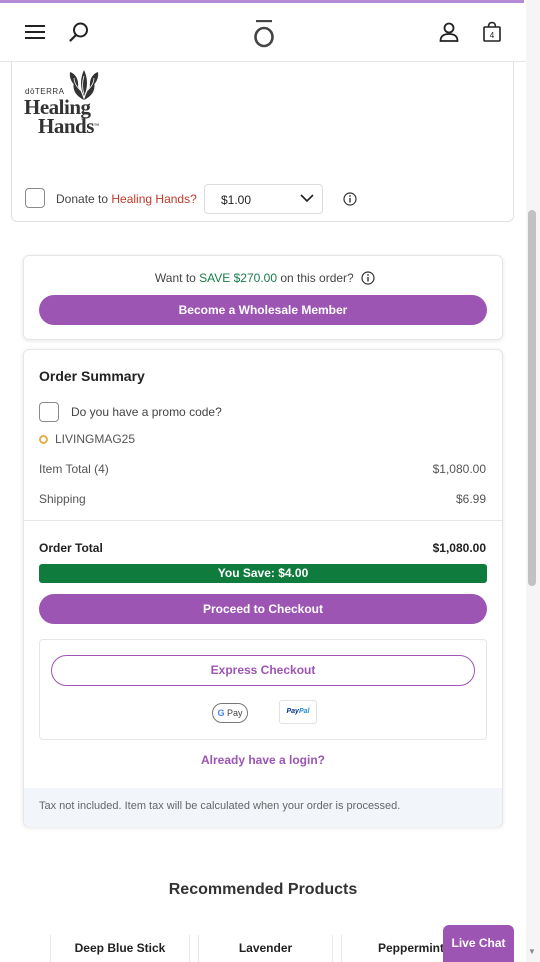 The width and height of the screenshot is (540, 962). I want to click on cart-count: 4, so click(492, 35).